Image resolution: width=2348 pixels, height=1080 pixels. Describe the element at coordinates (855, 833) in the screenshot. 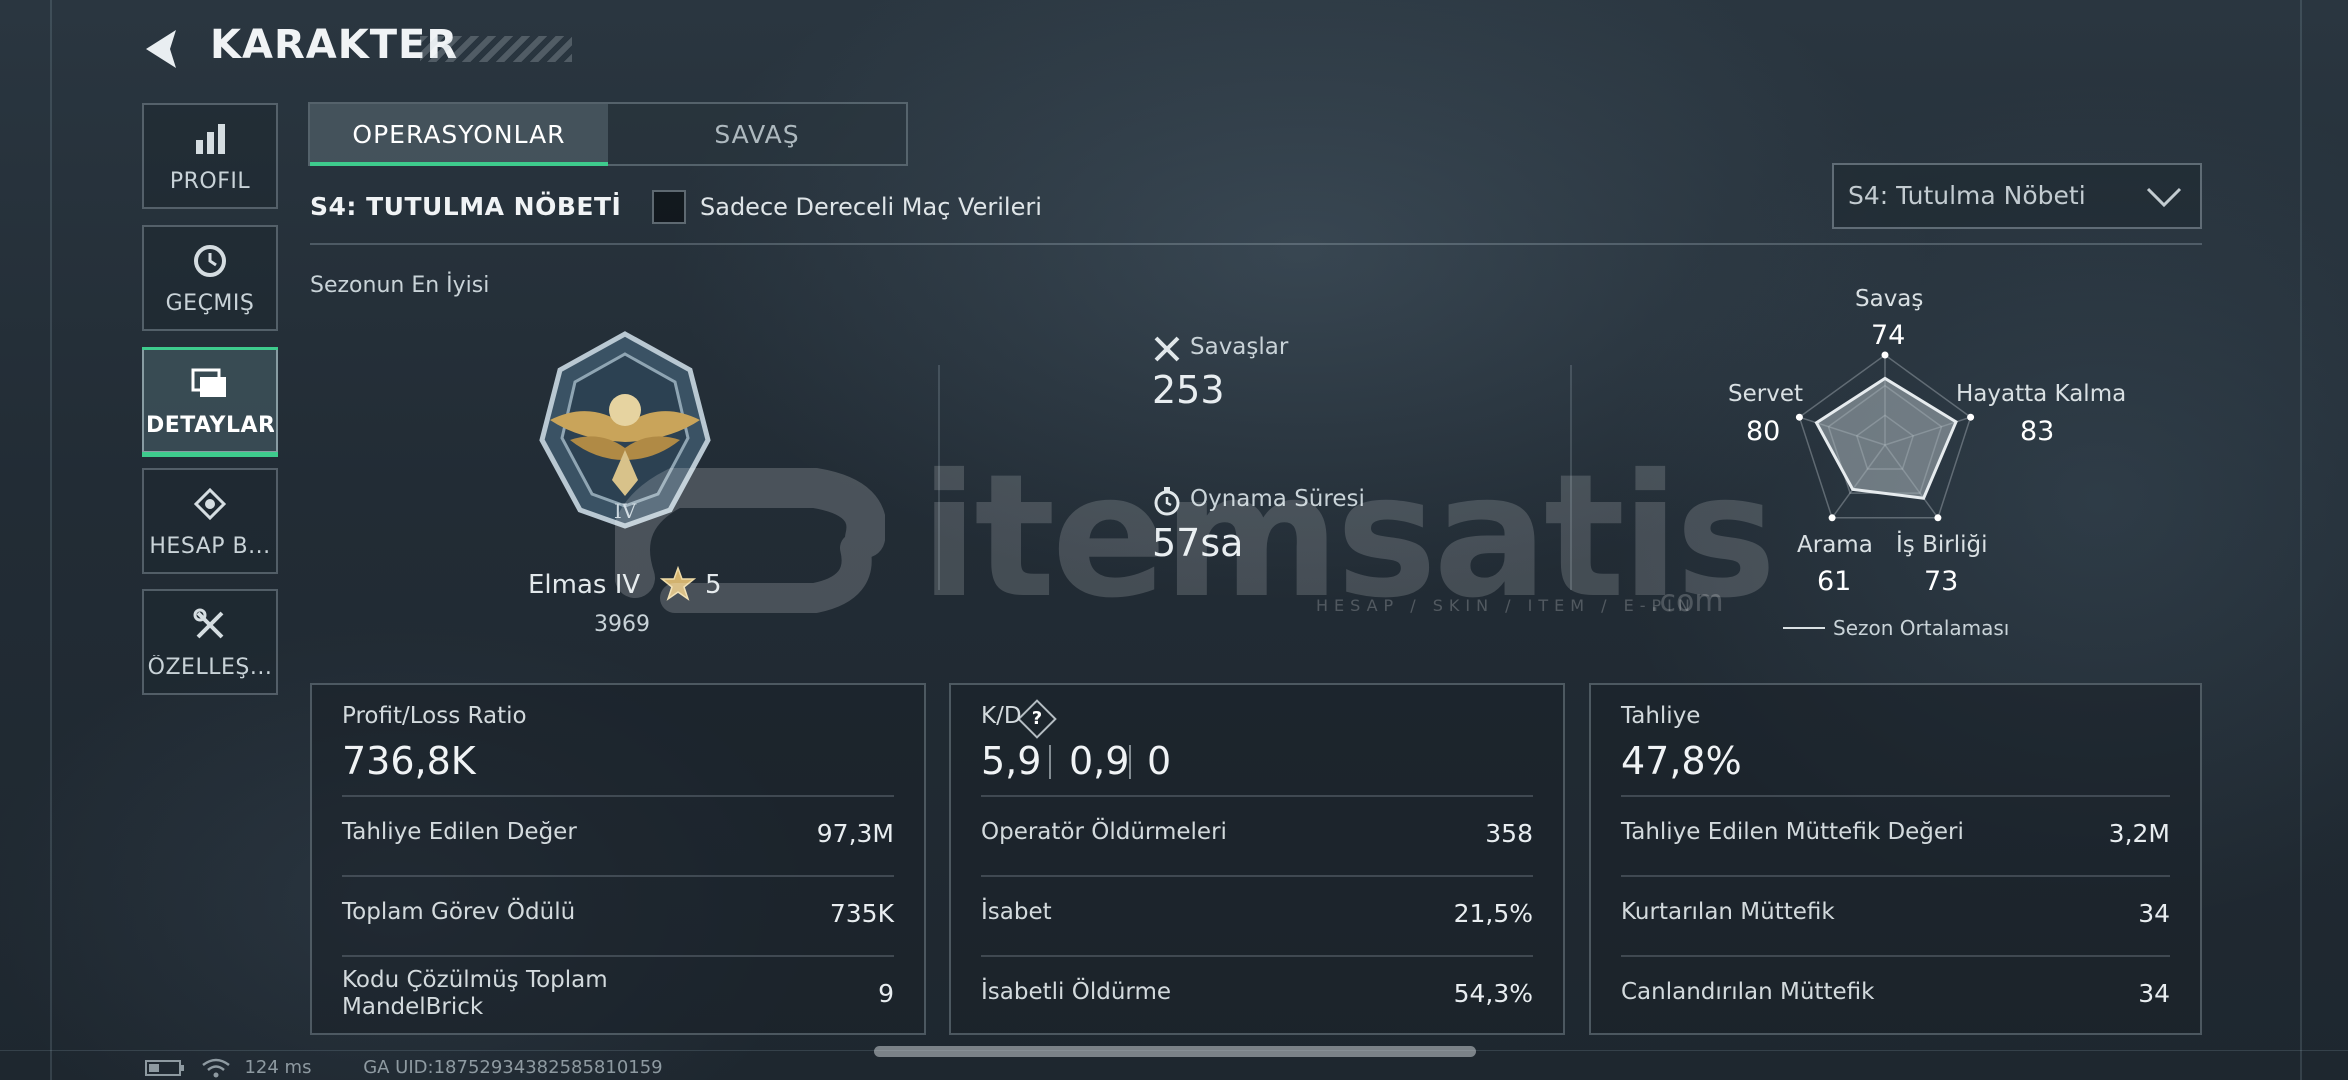

I see `stat-row-value: 97,3M` at that location.